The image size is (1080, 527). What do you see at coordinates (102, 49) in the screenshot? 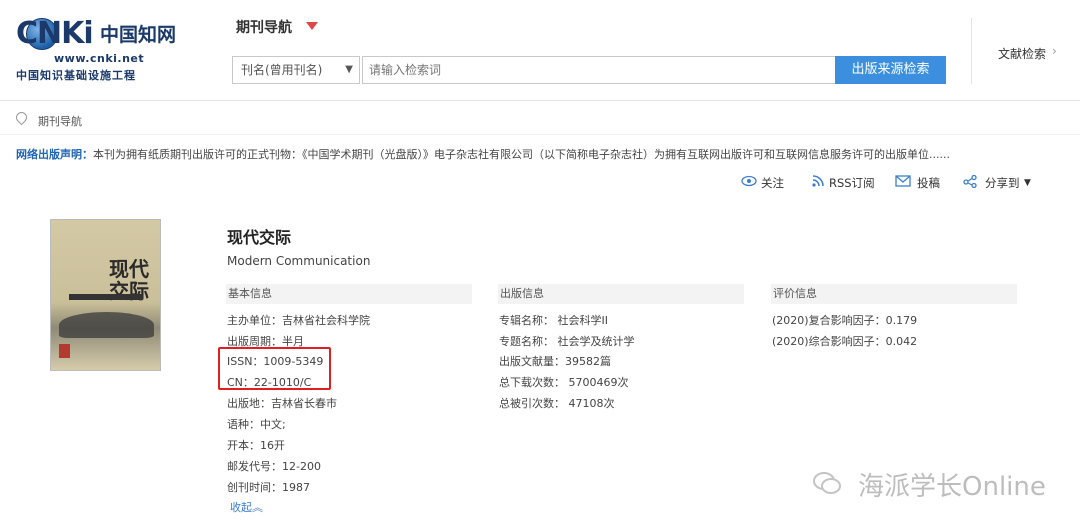
I see `cnki-logo: CNKi 中国知网 www.cnki.net 中国知识基础设施工程` at bounding box center [102, 49].